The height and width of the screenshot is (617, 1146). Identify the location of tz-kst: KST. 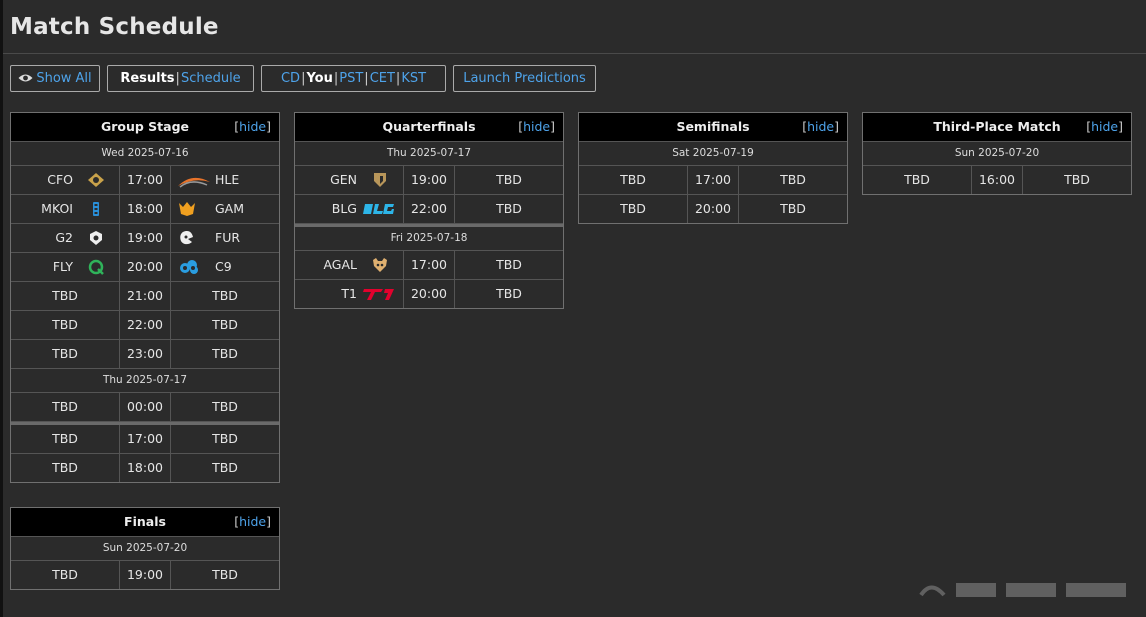
(413, 78).